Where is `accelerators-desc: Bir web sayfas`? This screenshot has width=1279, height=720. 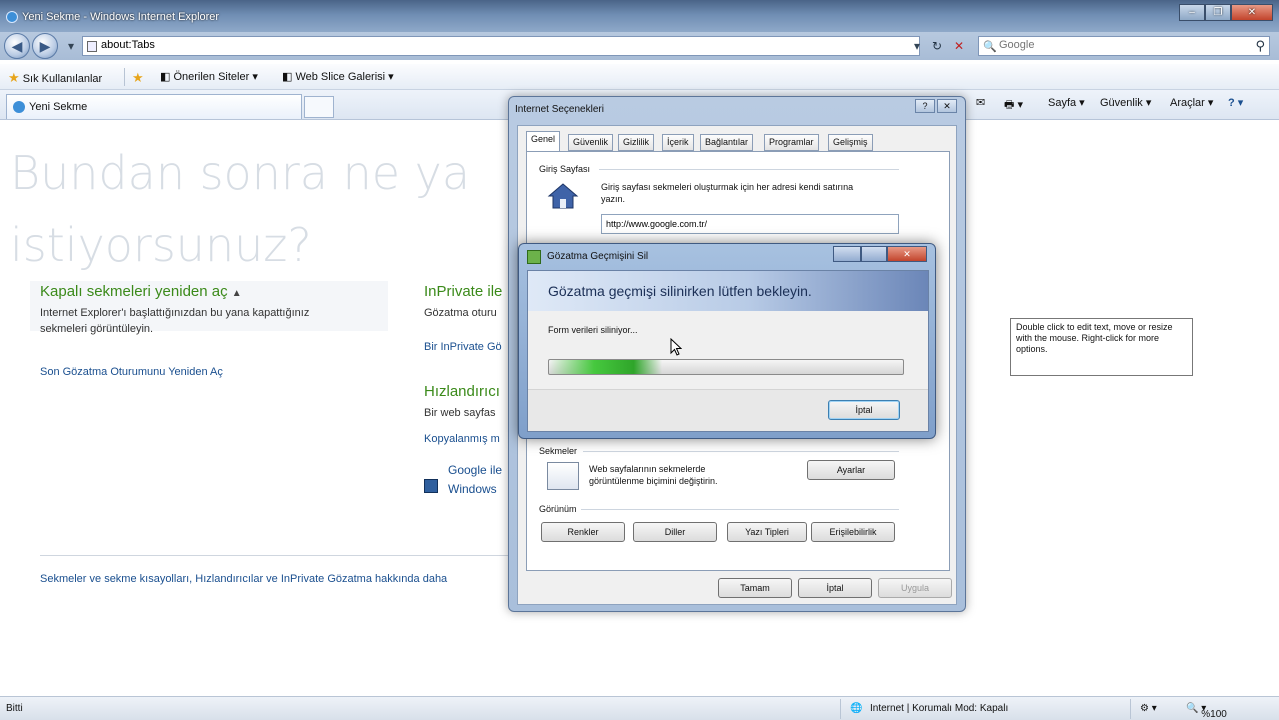
accelerators-desc: Bir web sayfas is located at coordinates (460, 413).